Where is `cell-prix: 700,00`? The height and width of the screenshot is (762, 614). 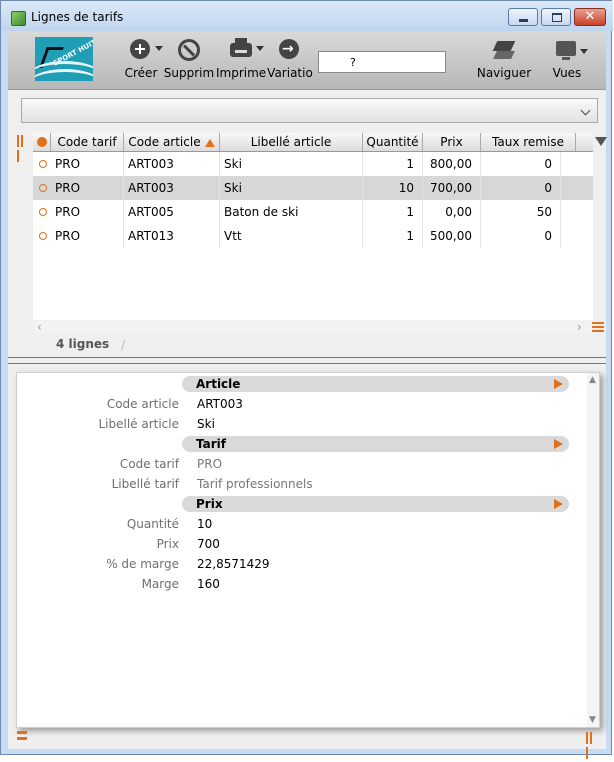 cell-prix: 700,00 is located at coordinates (452, 188).